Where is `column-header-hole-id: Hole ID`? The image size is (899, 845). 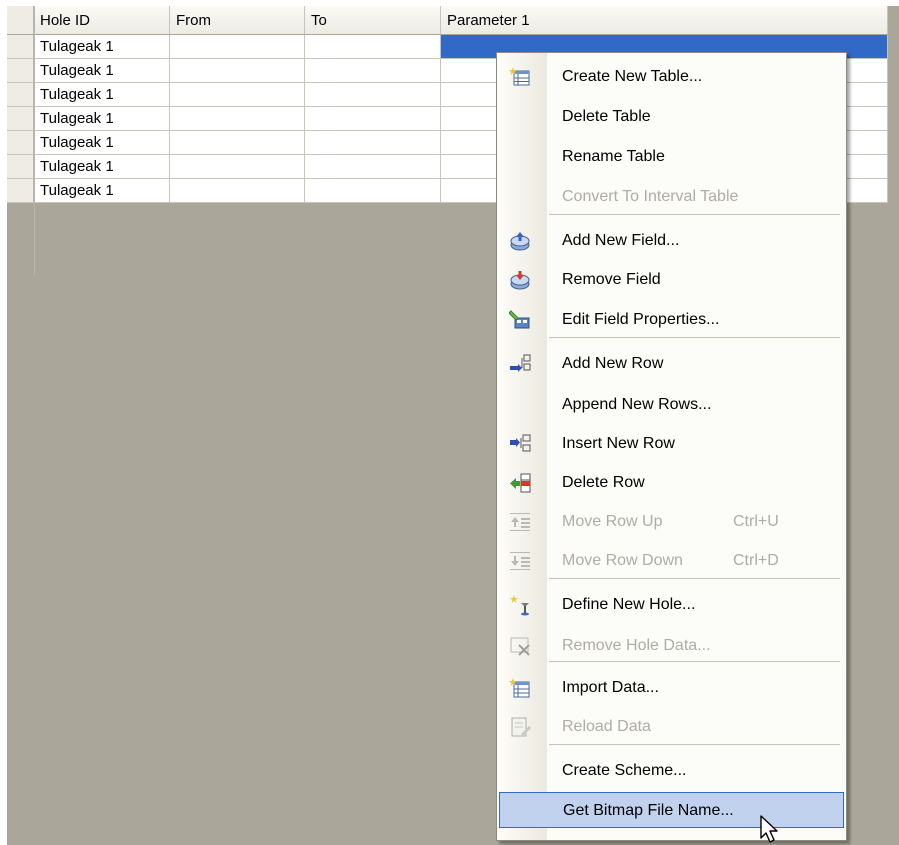
column-header-hole-id: Hole ID is located at coordinates (101, 20).